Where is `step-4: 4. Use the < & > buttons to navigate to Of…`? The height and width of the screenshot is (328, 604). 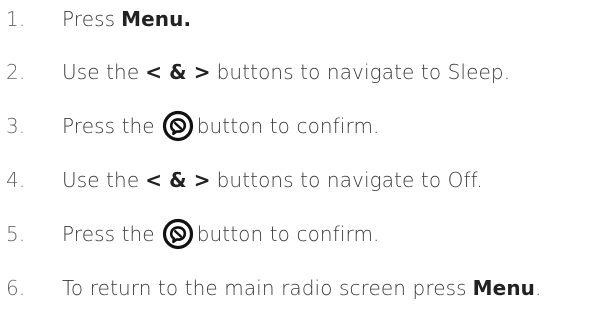 step-4: 4. Use the < & > buttons to navigate to Of… is located at coordinates (241, 180).